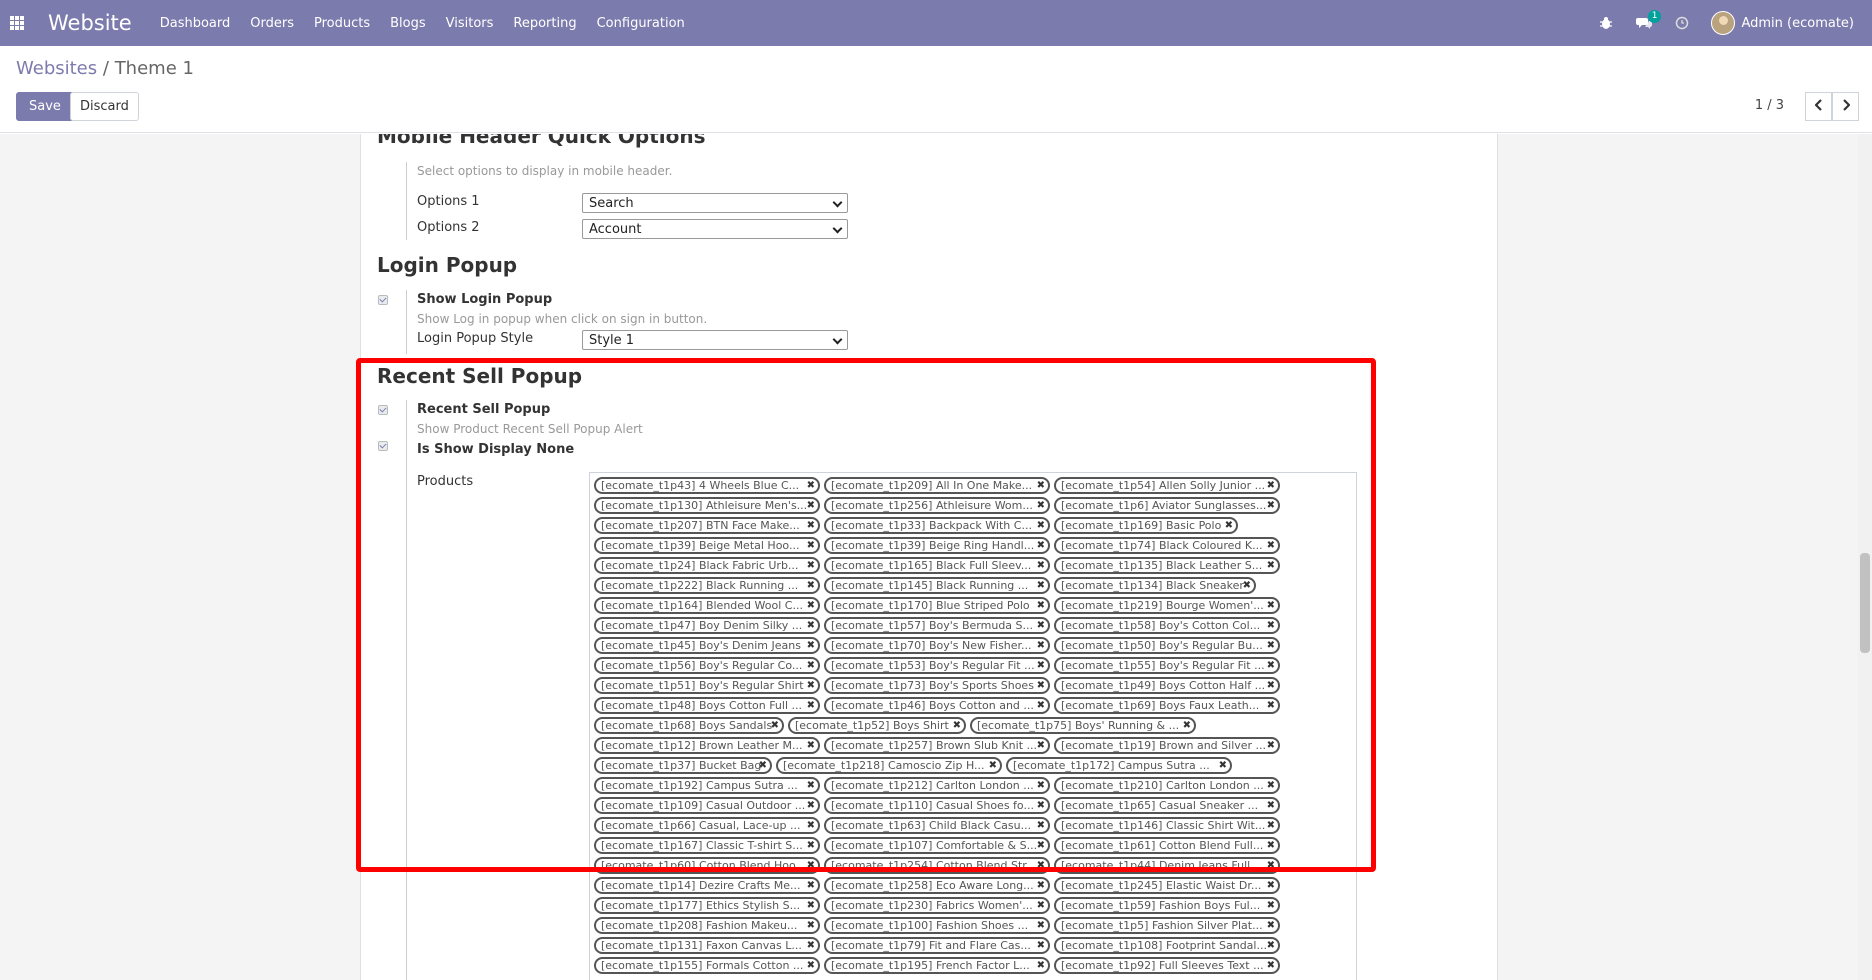 The height and width of the screenshot is (980, 1872). I want to click on product-tag: [ecomate_t1p164] Blended Wool C... ✖, so click(707, 605).